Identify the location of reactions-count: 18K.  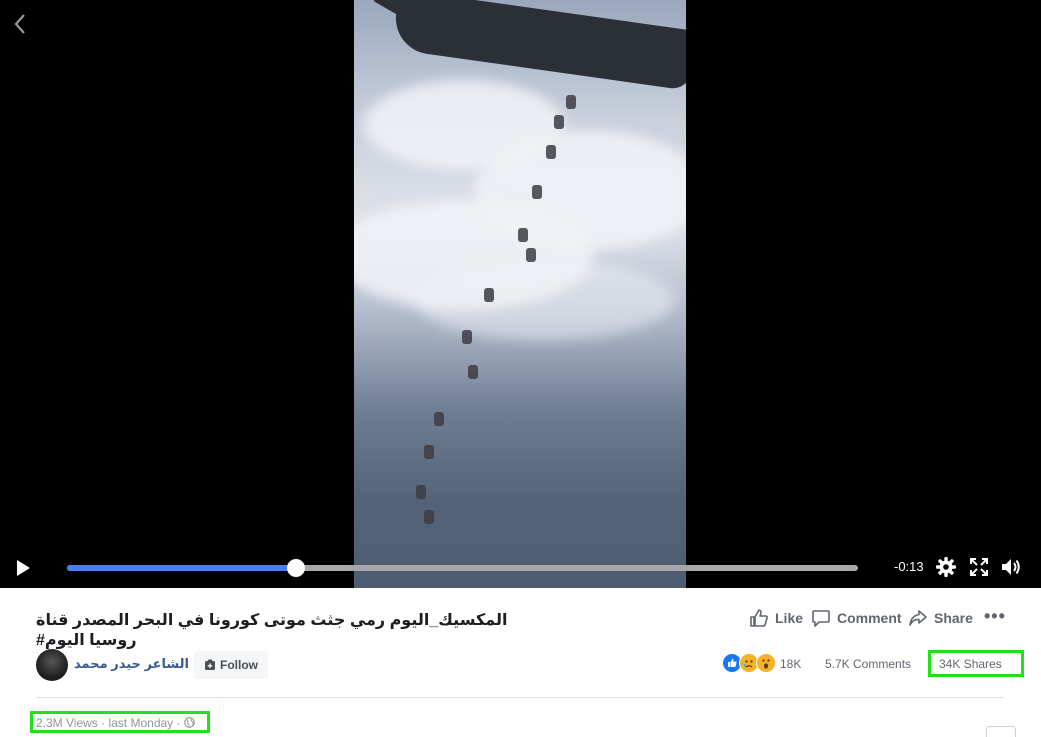
(790, 664).